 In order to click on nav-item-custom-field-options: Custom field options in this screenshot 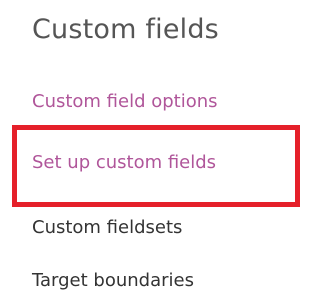, I will do `click(125, 101)`.